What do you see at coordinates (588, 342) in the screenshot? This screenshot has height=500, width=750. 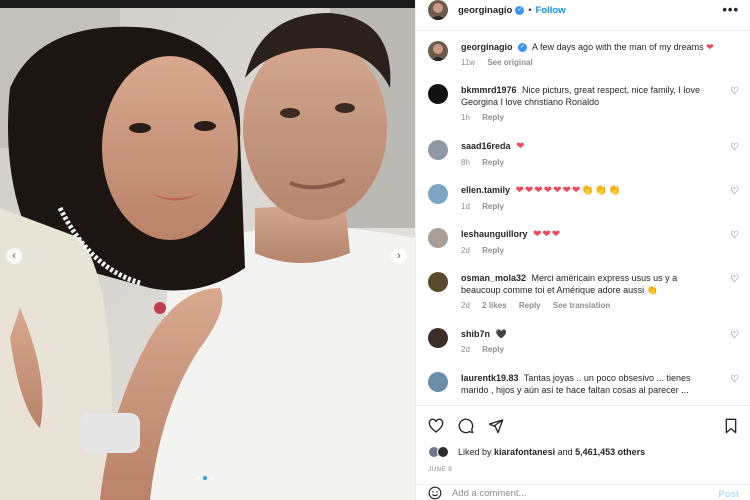 I see `comment-body: shib7n 🖤 2d Reply` at bounding box center [588, 342].